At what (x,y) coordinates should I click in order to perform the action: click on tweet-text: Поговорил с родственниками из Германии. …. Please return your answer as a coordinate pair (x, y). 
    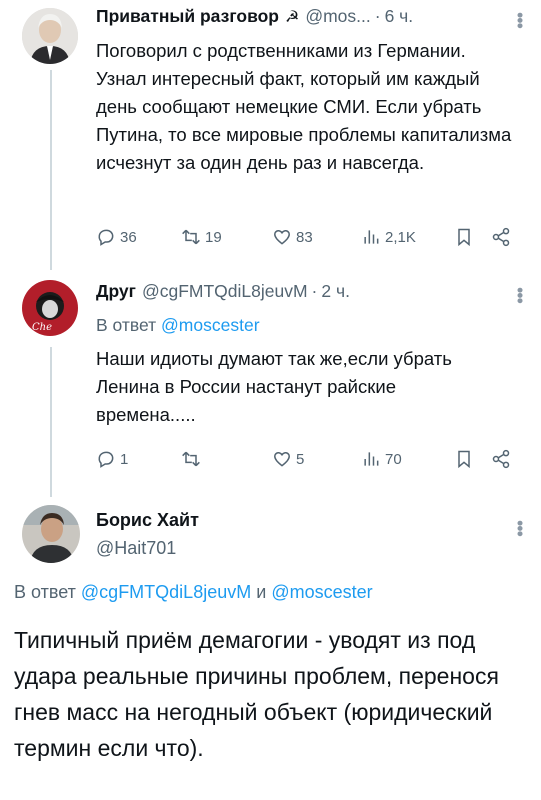
    Looking at the image, I should click on (304, 106).